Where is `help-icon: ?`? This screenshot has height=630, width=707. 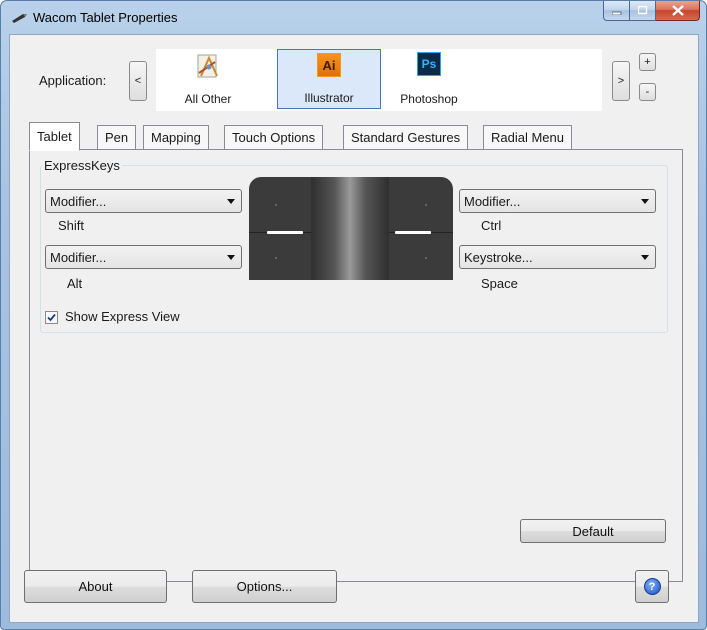
help-icon: ? is located at coordinates (652, 586).